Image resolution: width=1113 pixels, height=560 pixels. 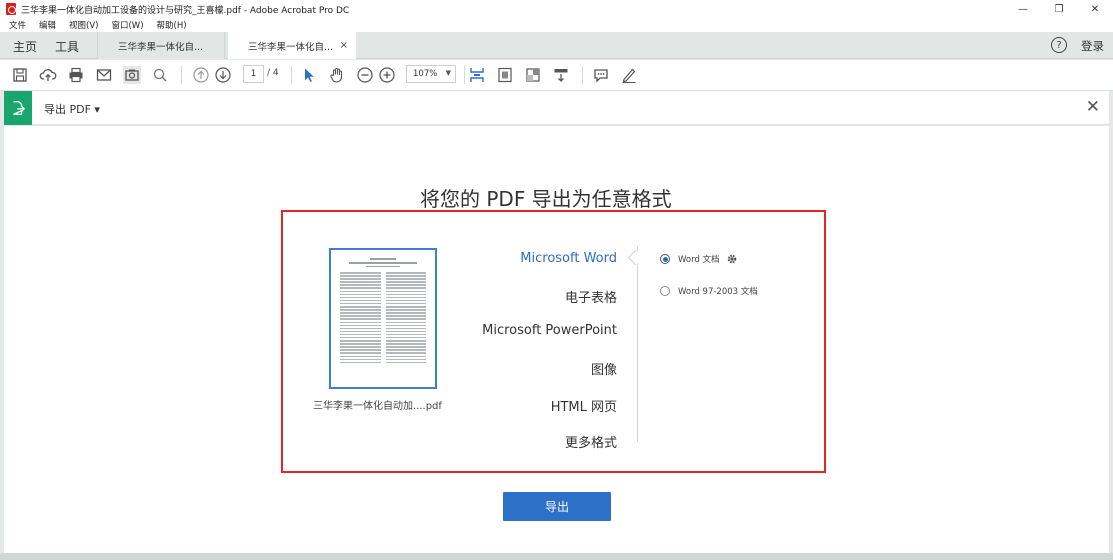 I want to click on menu-help: 帮助(H), so click(x=172, y=25).